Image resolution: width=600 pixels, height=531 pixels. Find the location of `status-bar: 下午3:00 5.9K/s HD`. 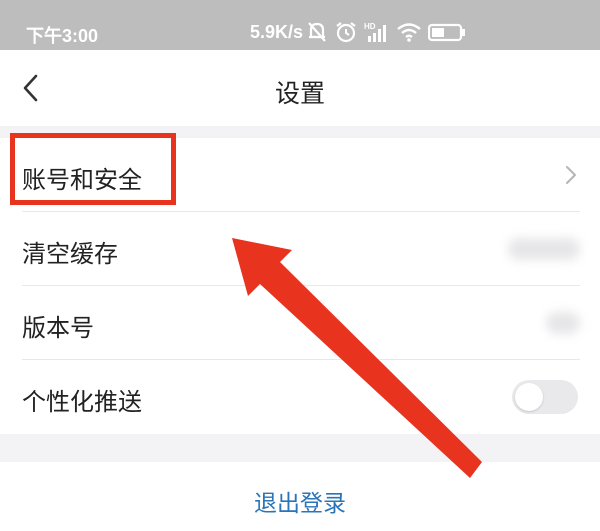

status-bar: 下午3:00 5.9K/s HD is located at coordinates (300, 25).